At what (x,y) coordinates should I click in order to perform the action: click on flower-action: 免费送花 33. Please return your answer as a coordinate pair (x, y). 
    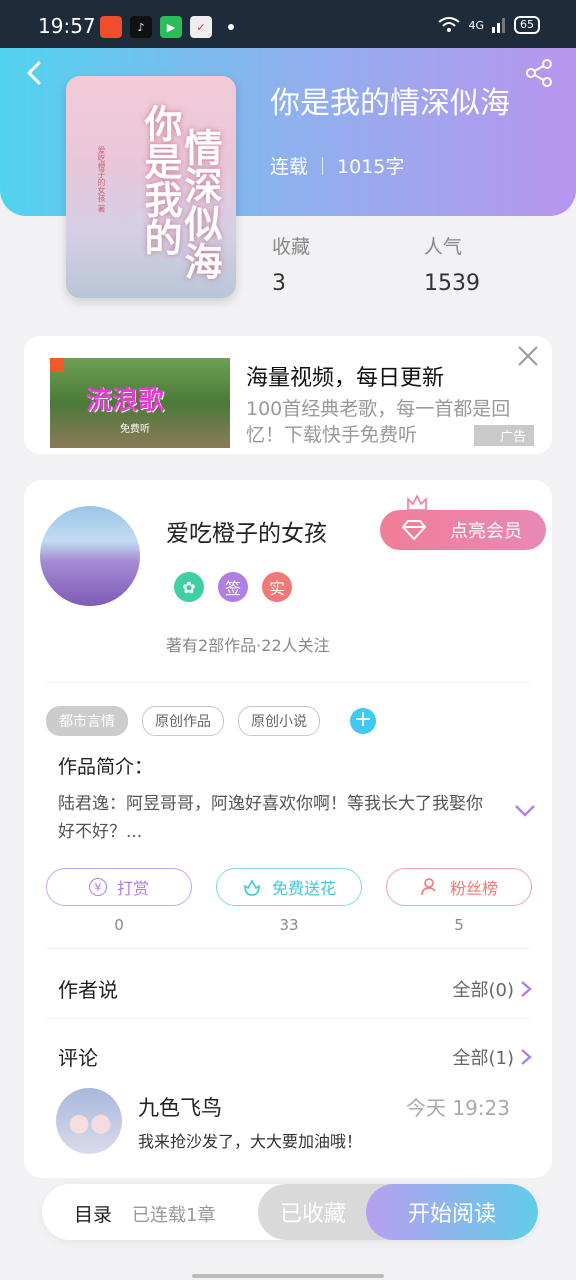
    Looking at the image, I should click on (289, 901).